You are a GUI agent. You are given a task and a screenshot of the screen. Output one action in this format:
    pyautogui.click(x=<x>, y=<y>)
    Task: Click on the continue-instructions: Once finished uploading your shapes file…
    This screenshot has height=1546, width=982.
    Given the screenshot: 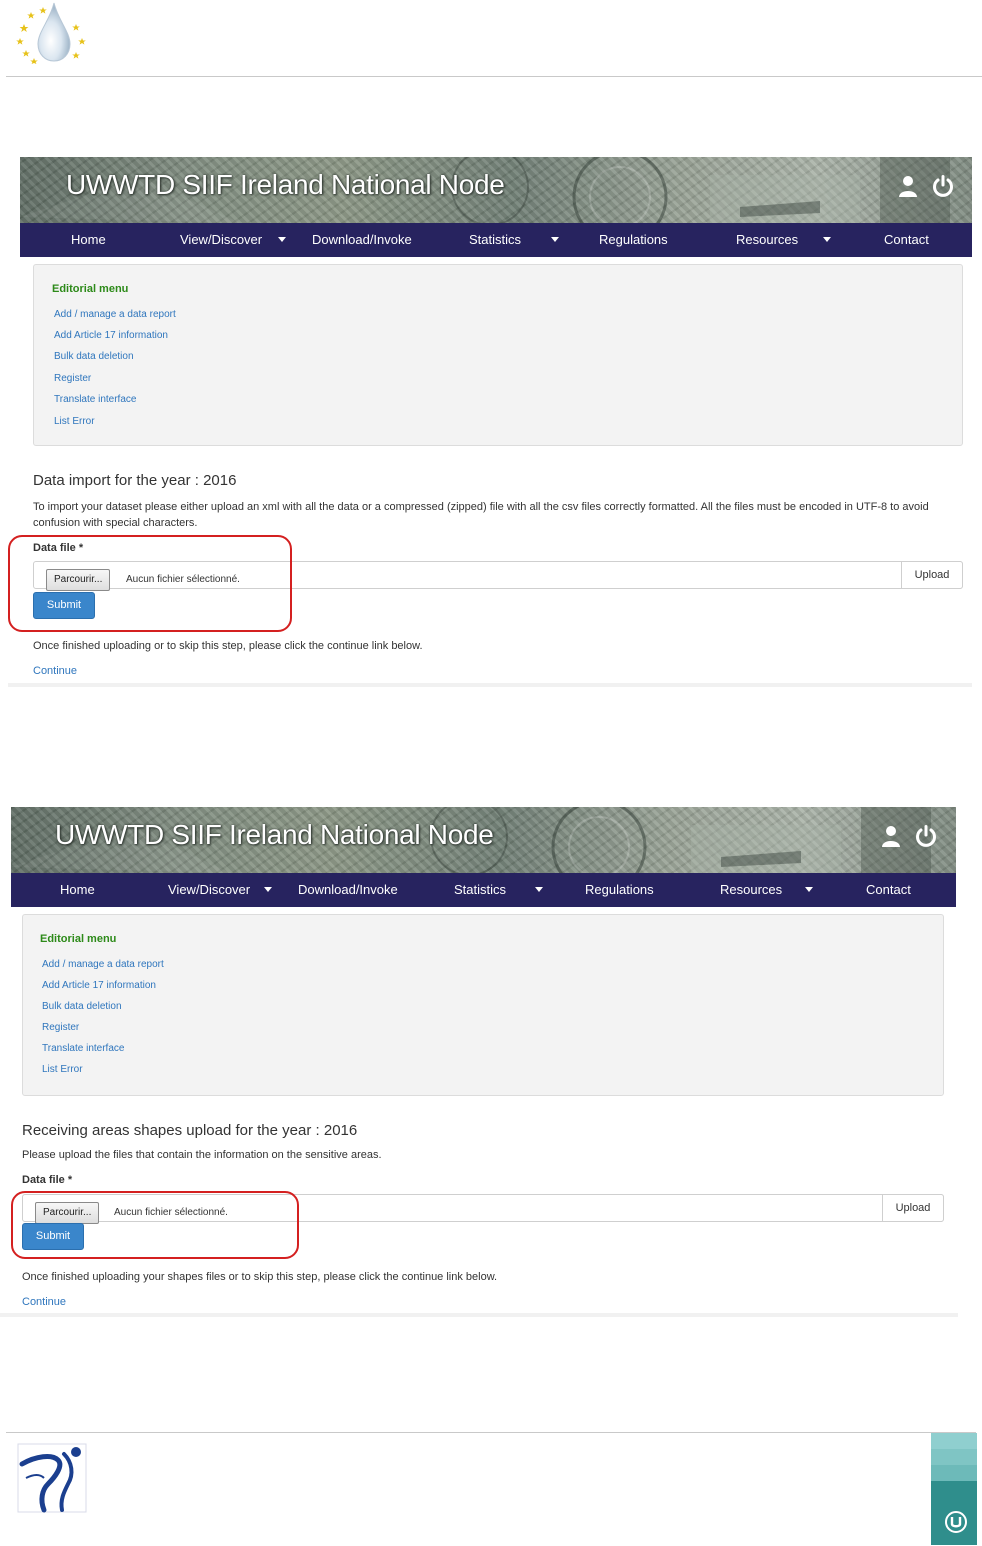 What is the action you would take?
    pyautogui.click(x=260, y=1277)
    